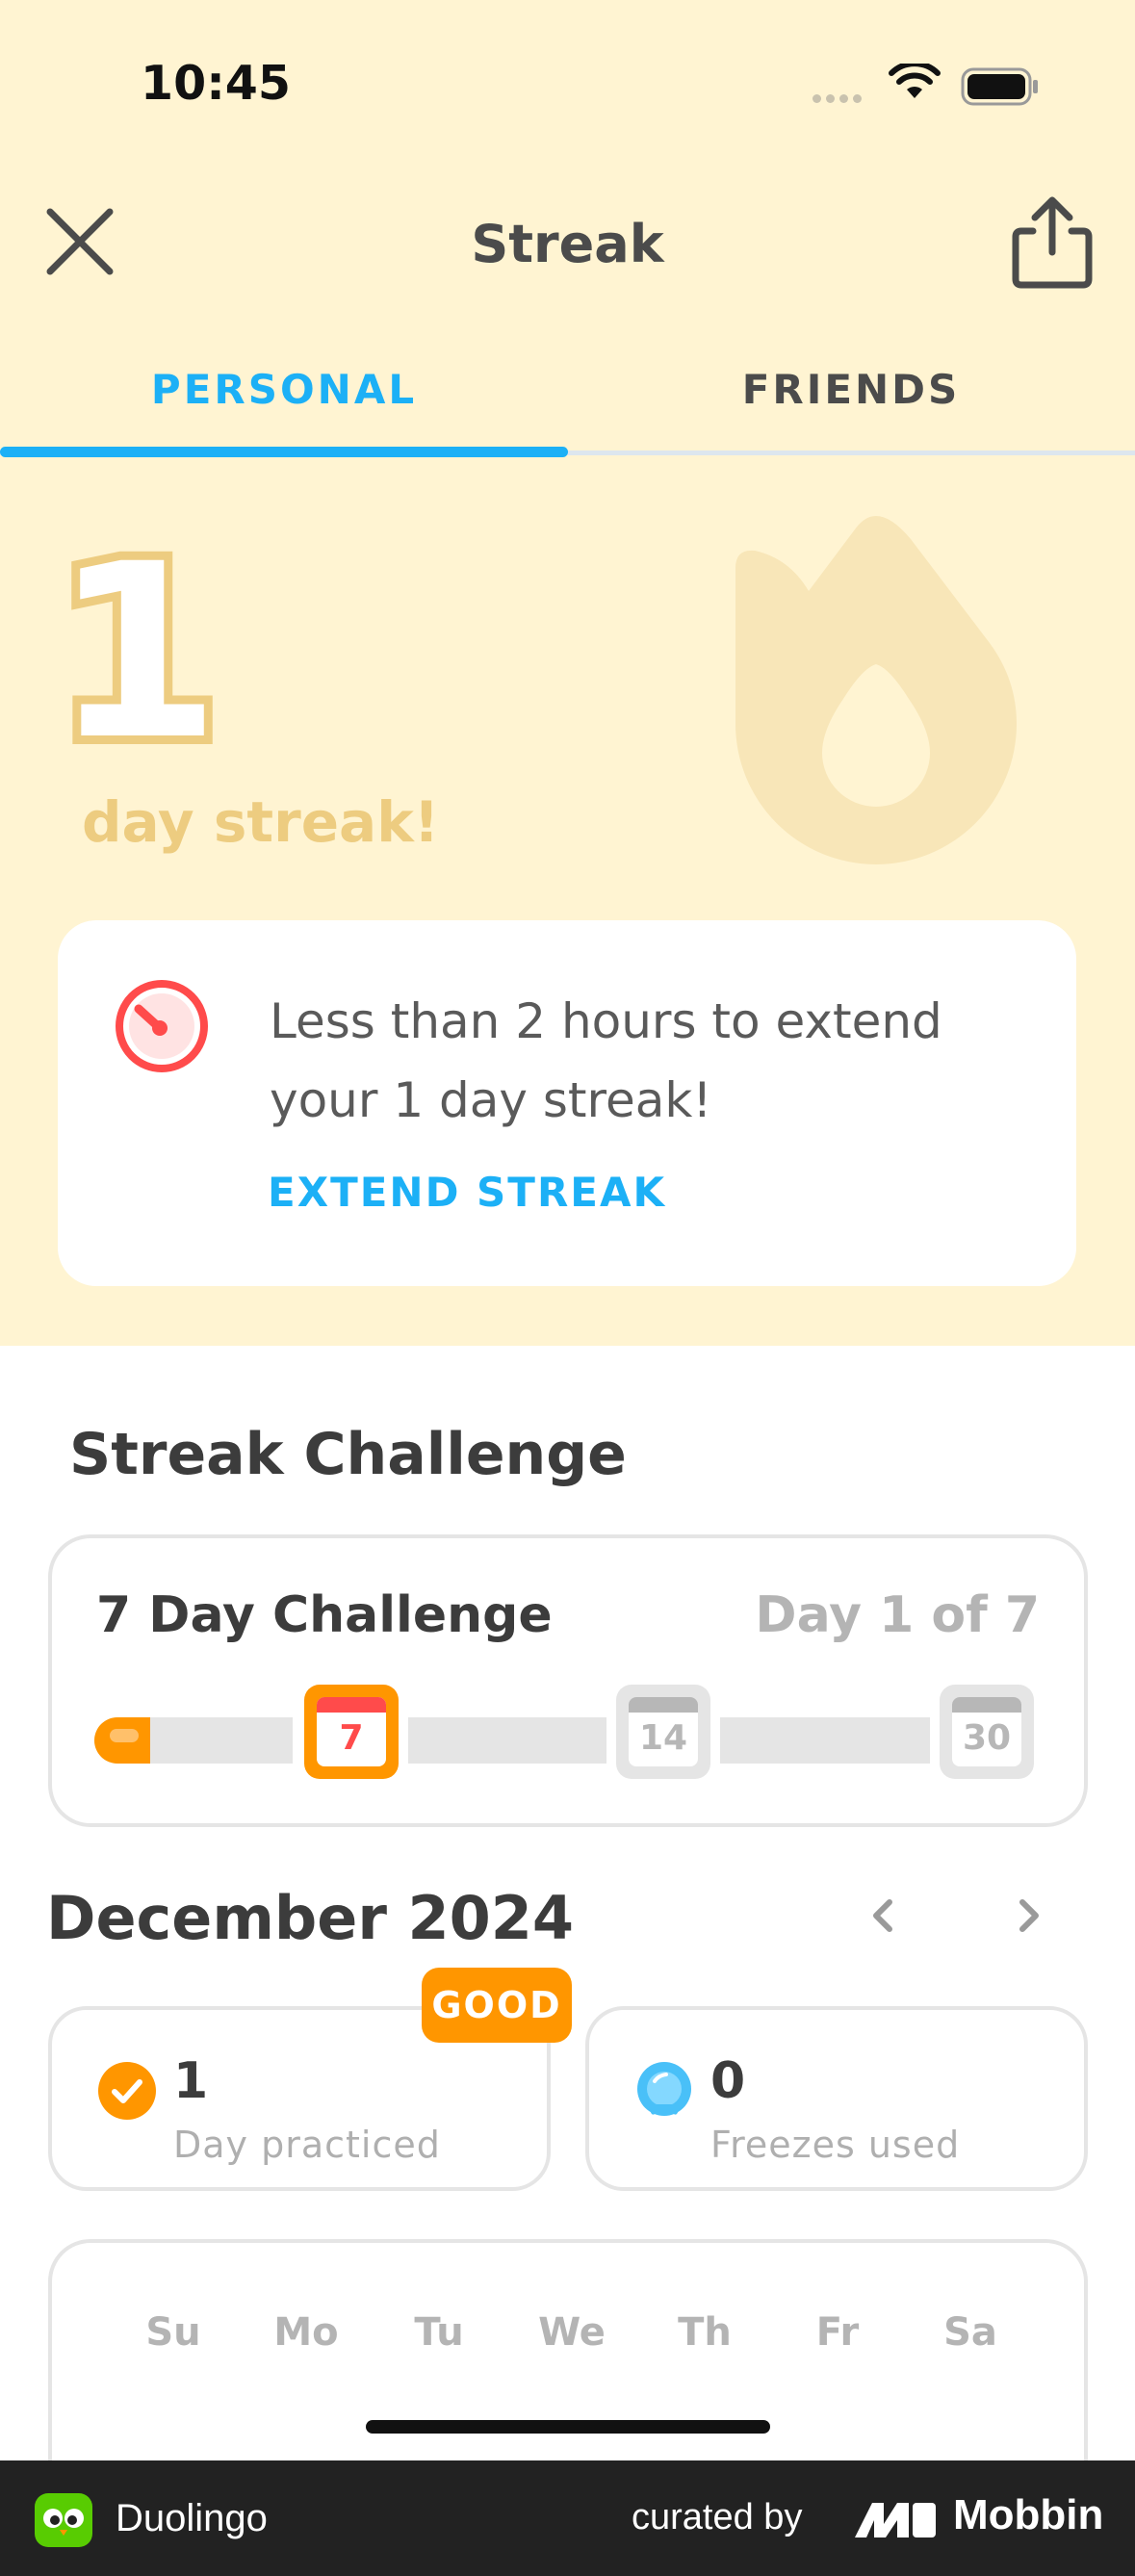 This screenshot has height=2576, width=1135. Describe the element at coordinates (1052, 243) in the screenshot. I see `share-icon` at that location.